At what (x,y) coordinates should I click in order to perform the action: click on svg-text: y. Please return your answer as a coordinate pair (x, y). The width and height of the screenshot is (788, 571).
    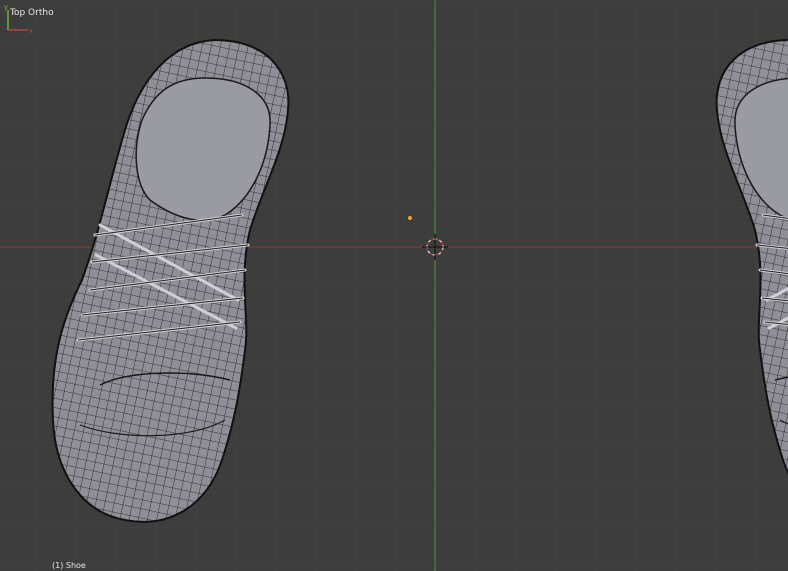
    Looking at the image, I should click on (6, 7).